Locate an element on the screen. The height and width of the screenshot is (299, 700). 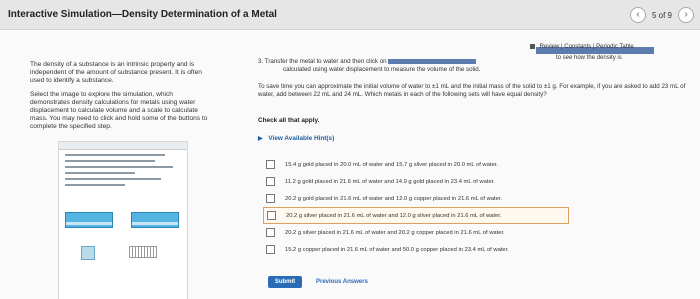
see-density-text: to see how the density is is located at coordinates (589, 58).